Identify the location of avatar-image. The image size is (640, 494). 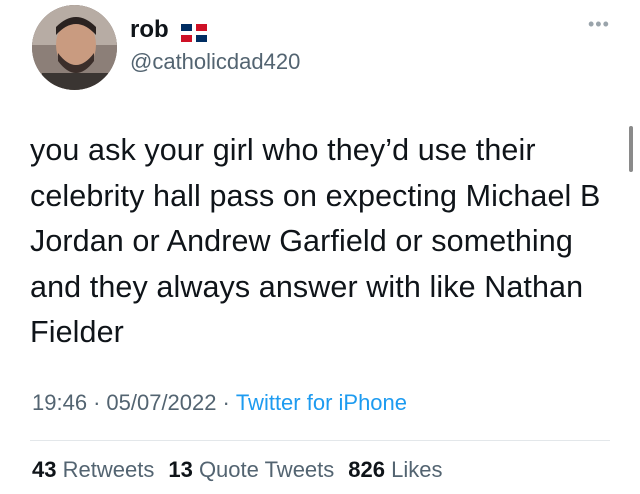
(74, 47).